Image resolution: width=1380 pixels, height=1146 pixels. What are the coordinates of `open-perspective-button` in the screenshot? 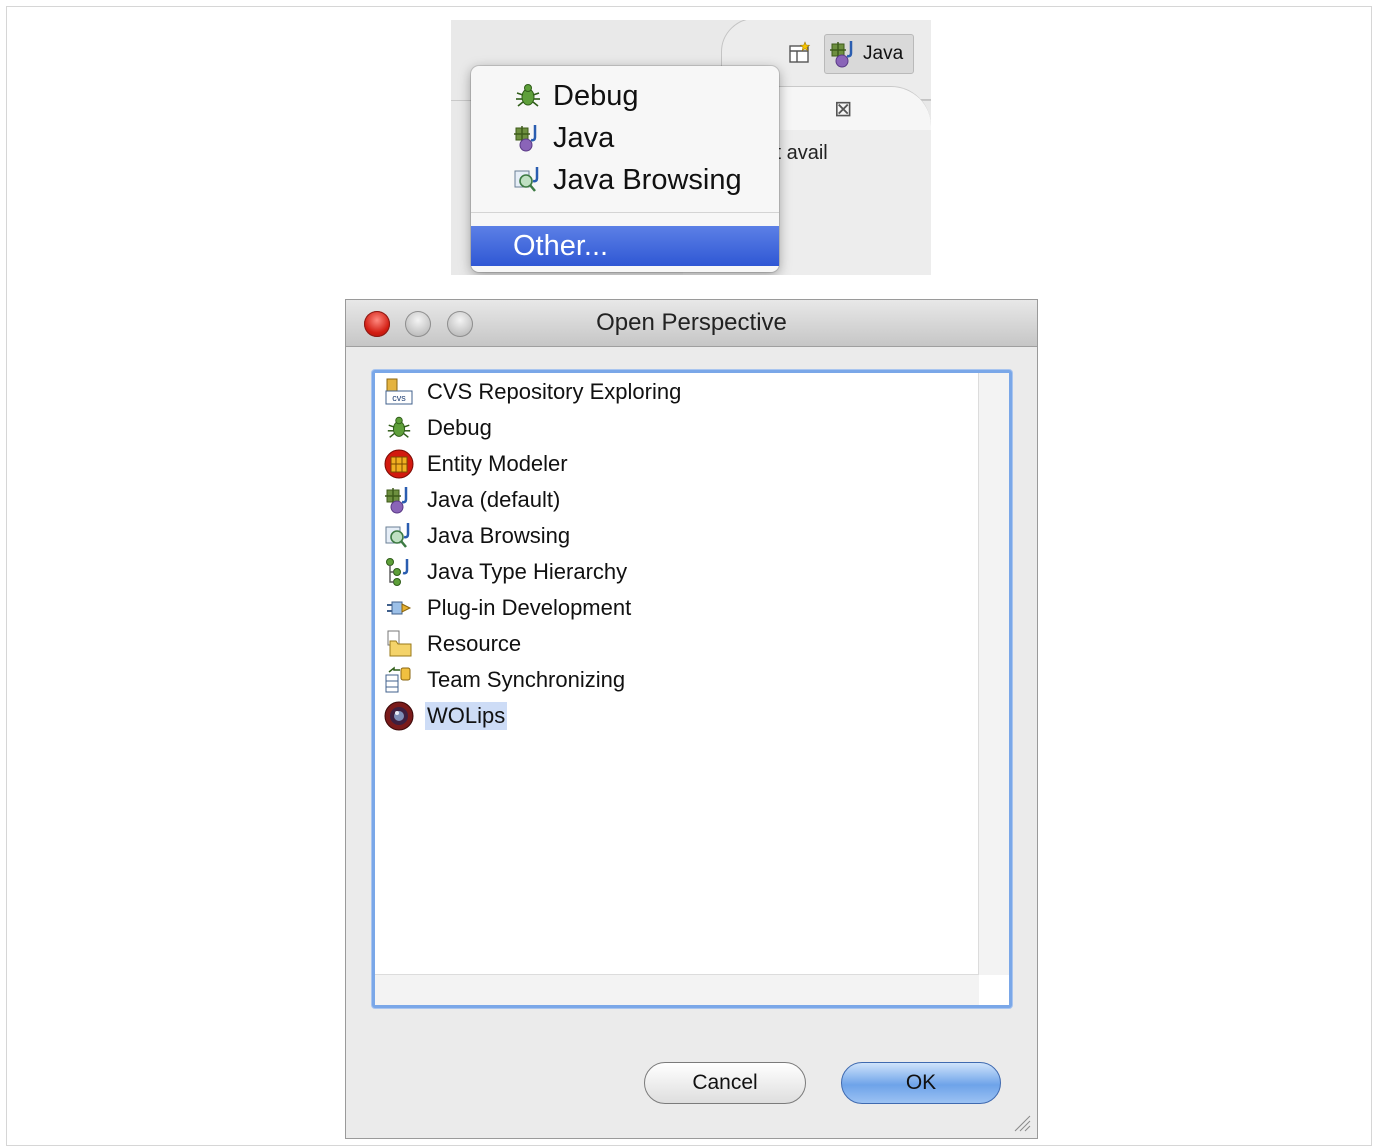 It's located at (800, 53).